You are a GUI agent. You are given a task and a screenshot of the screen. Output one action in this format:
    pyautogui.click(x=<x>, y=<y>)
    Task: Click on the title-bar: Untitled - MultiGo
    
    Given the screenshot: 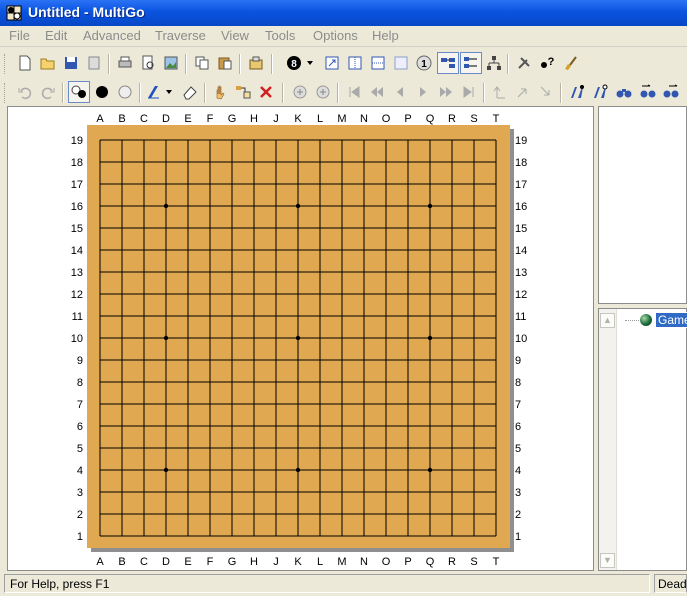 What is the action you would take?
    pyautogui.click(x=343, y=13)
    